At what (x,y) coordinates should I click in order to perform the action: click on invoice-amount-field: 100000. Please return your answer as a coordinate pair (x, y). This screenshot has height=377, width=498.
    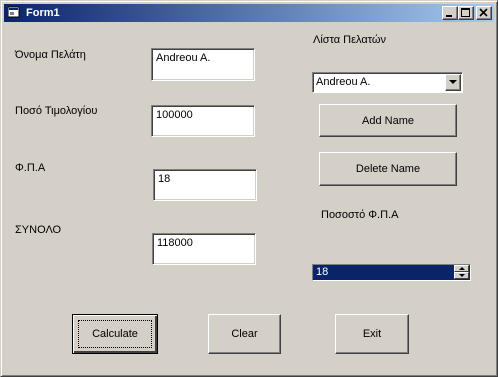
    Looking at the image, I should click on (203, 121).